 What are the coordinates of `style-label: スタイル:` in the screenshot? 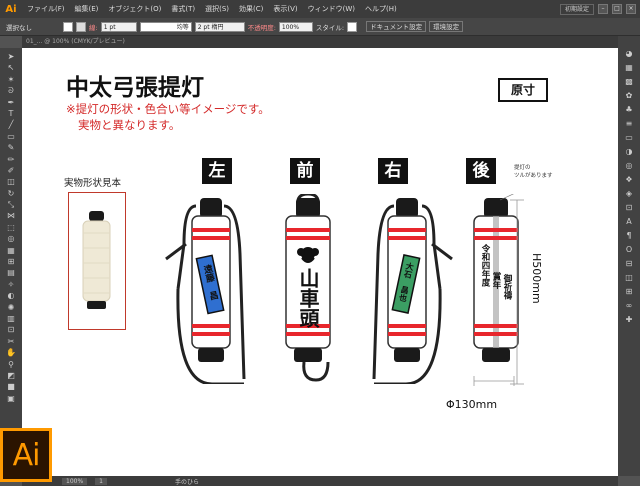 It's located at (330, 27).